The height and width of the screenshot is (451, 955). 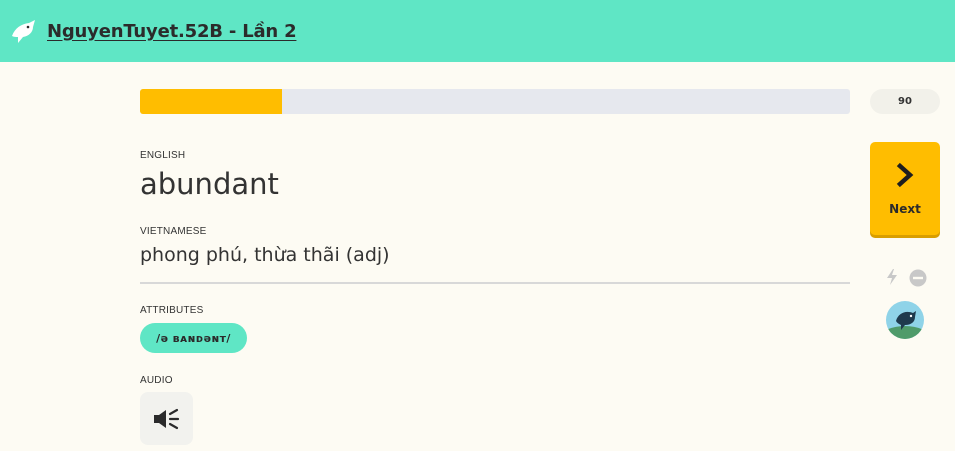 I want to click on fox-logo-icon, so click(x=23, y=32).